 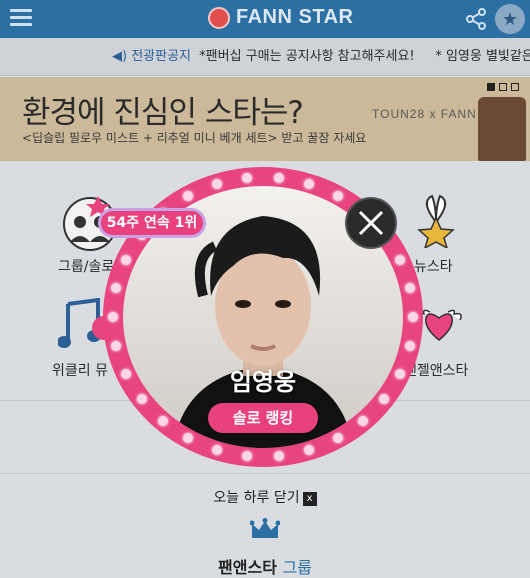 I want to click on newstar-icon, so click(x=436, y=220).